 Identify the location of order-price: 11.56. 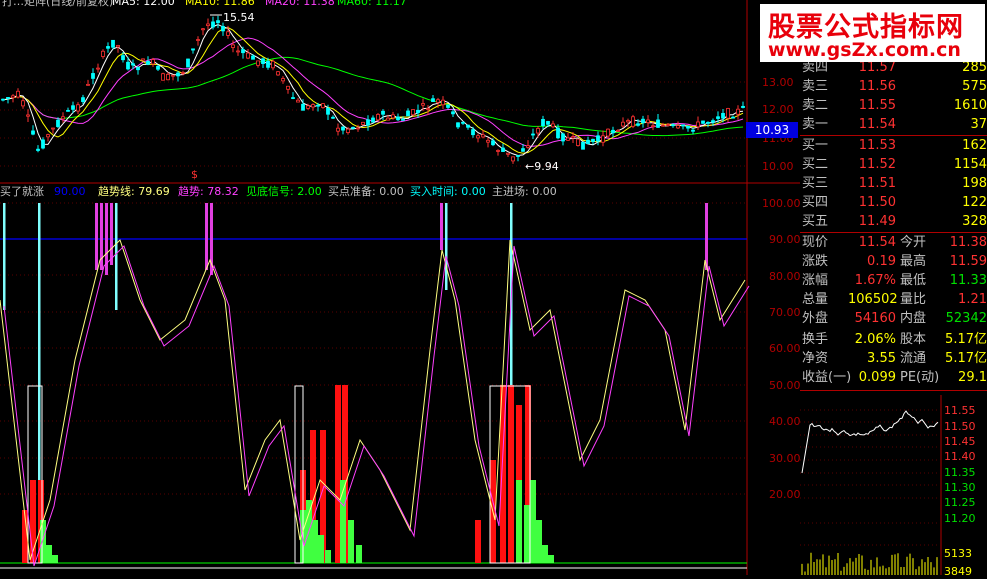
(877, 86).